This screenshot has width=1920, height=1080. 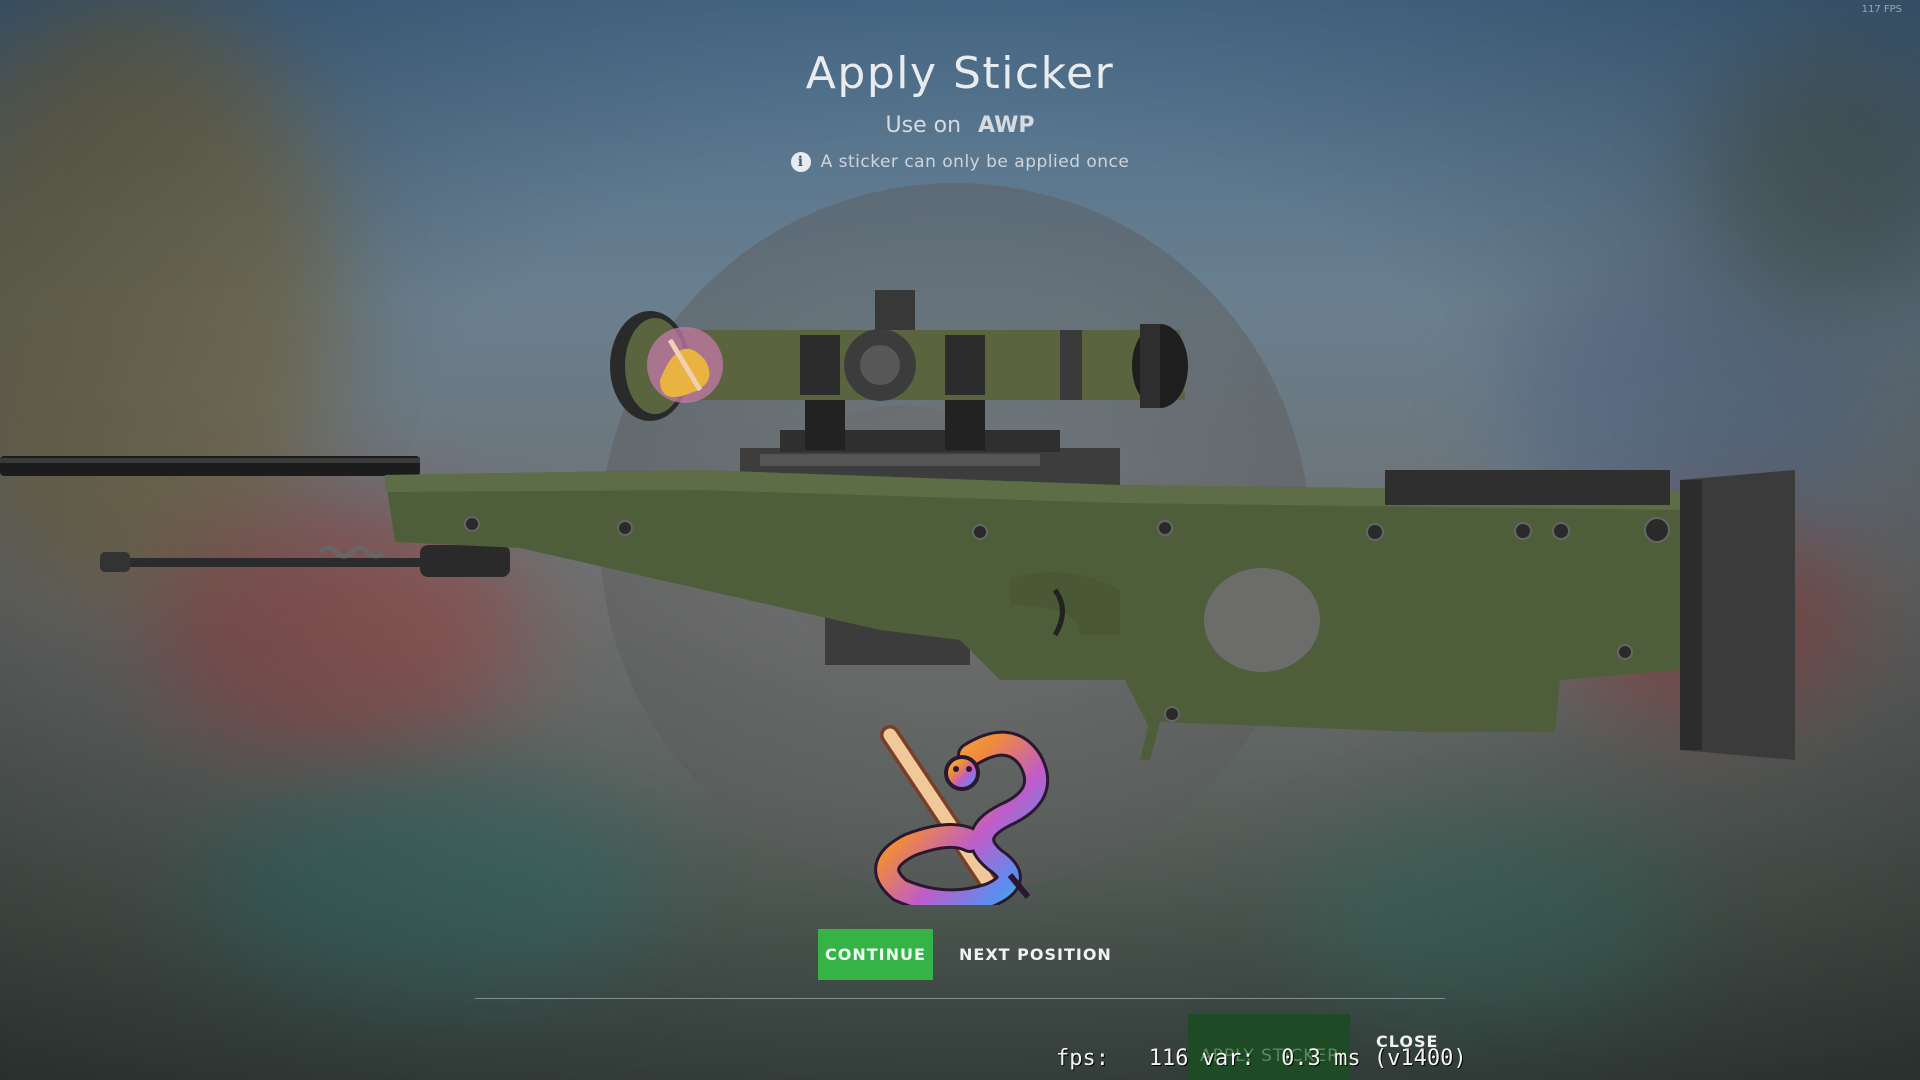 I want to click on sticker-image, so click(x=962, y=815).